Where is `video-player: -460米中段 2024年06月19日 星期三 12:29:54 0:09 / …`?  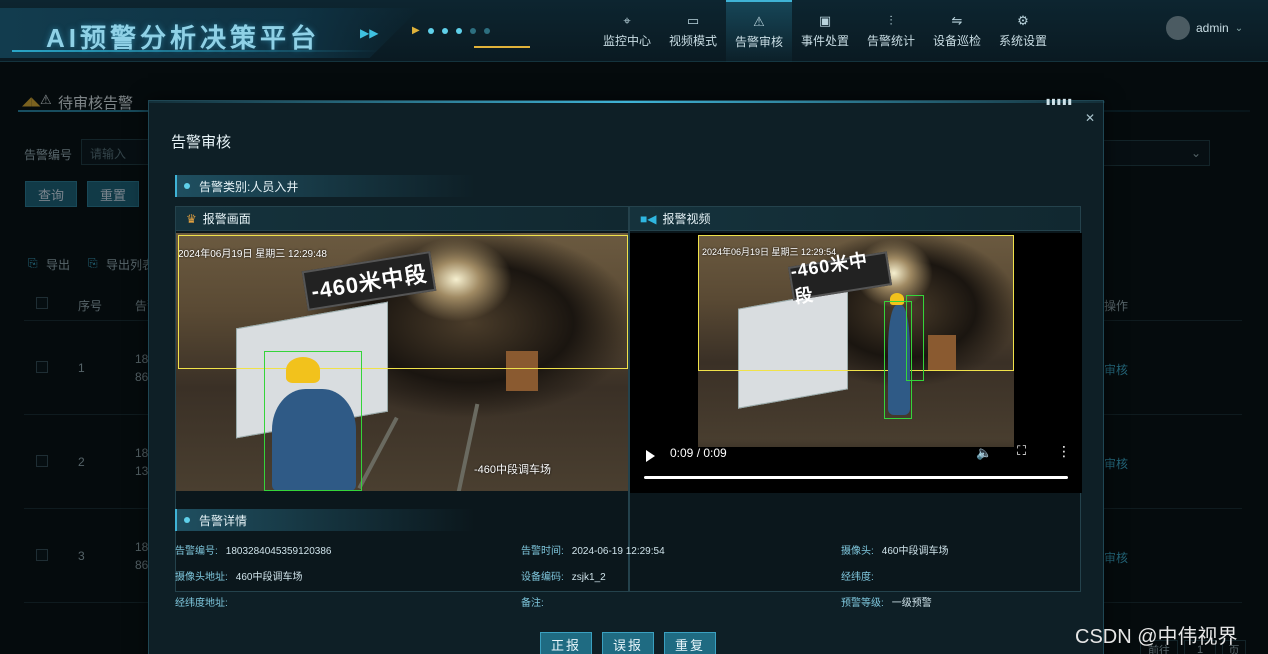 video-player: -460米中段 2024年06月19日 星期三 12:29:54 0:09 / … is located at coordinates (856, 363).